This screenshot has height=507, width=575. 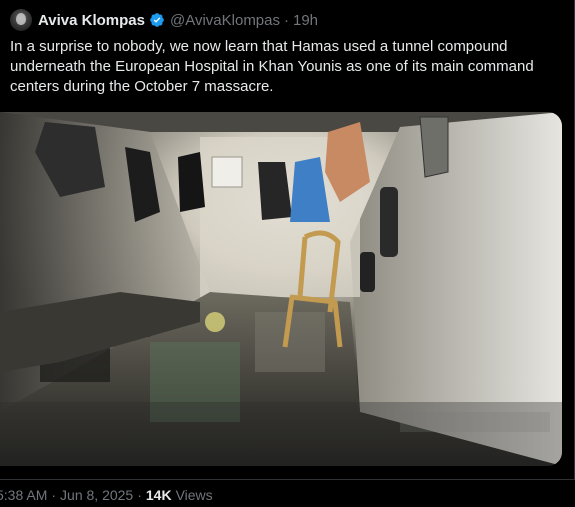 I want to click on post-footer: 5:38 AM · Jun 8, 2025 · 14K Views, so click(x=106, y=495).